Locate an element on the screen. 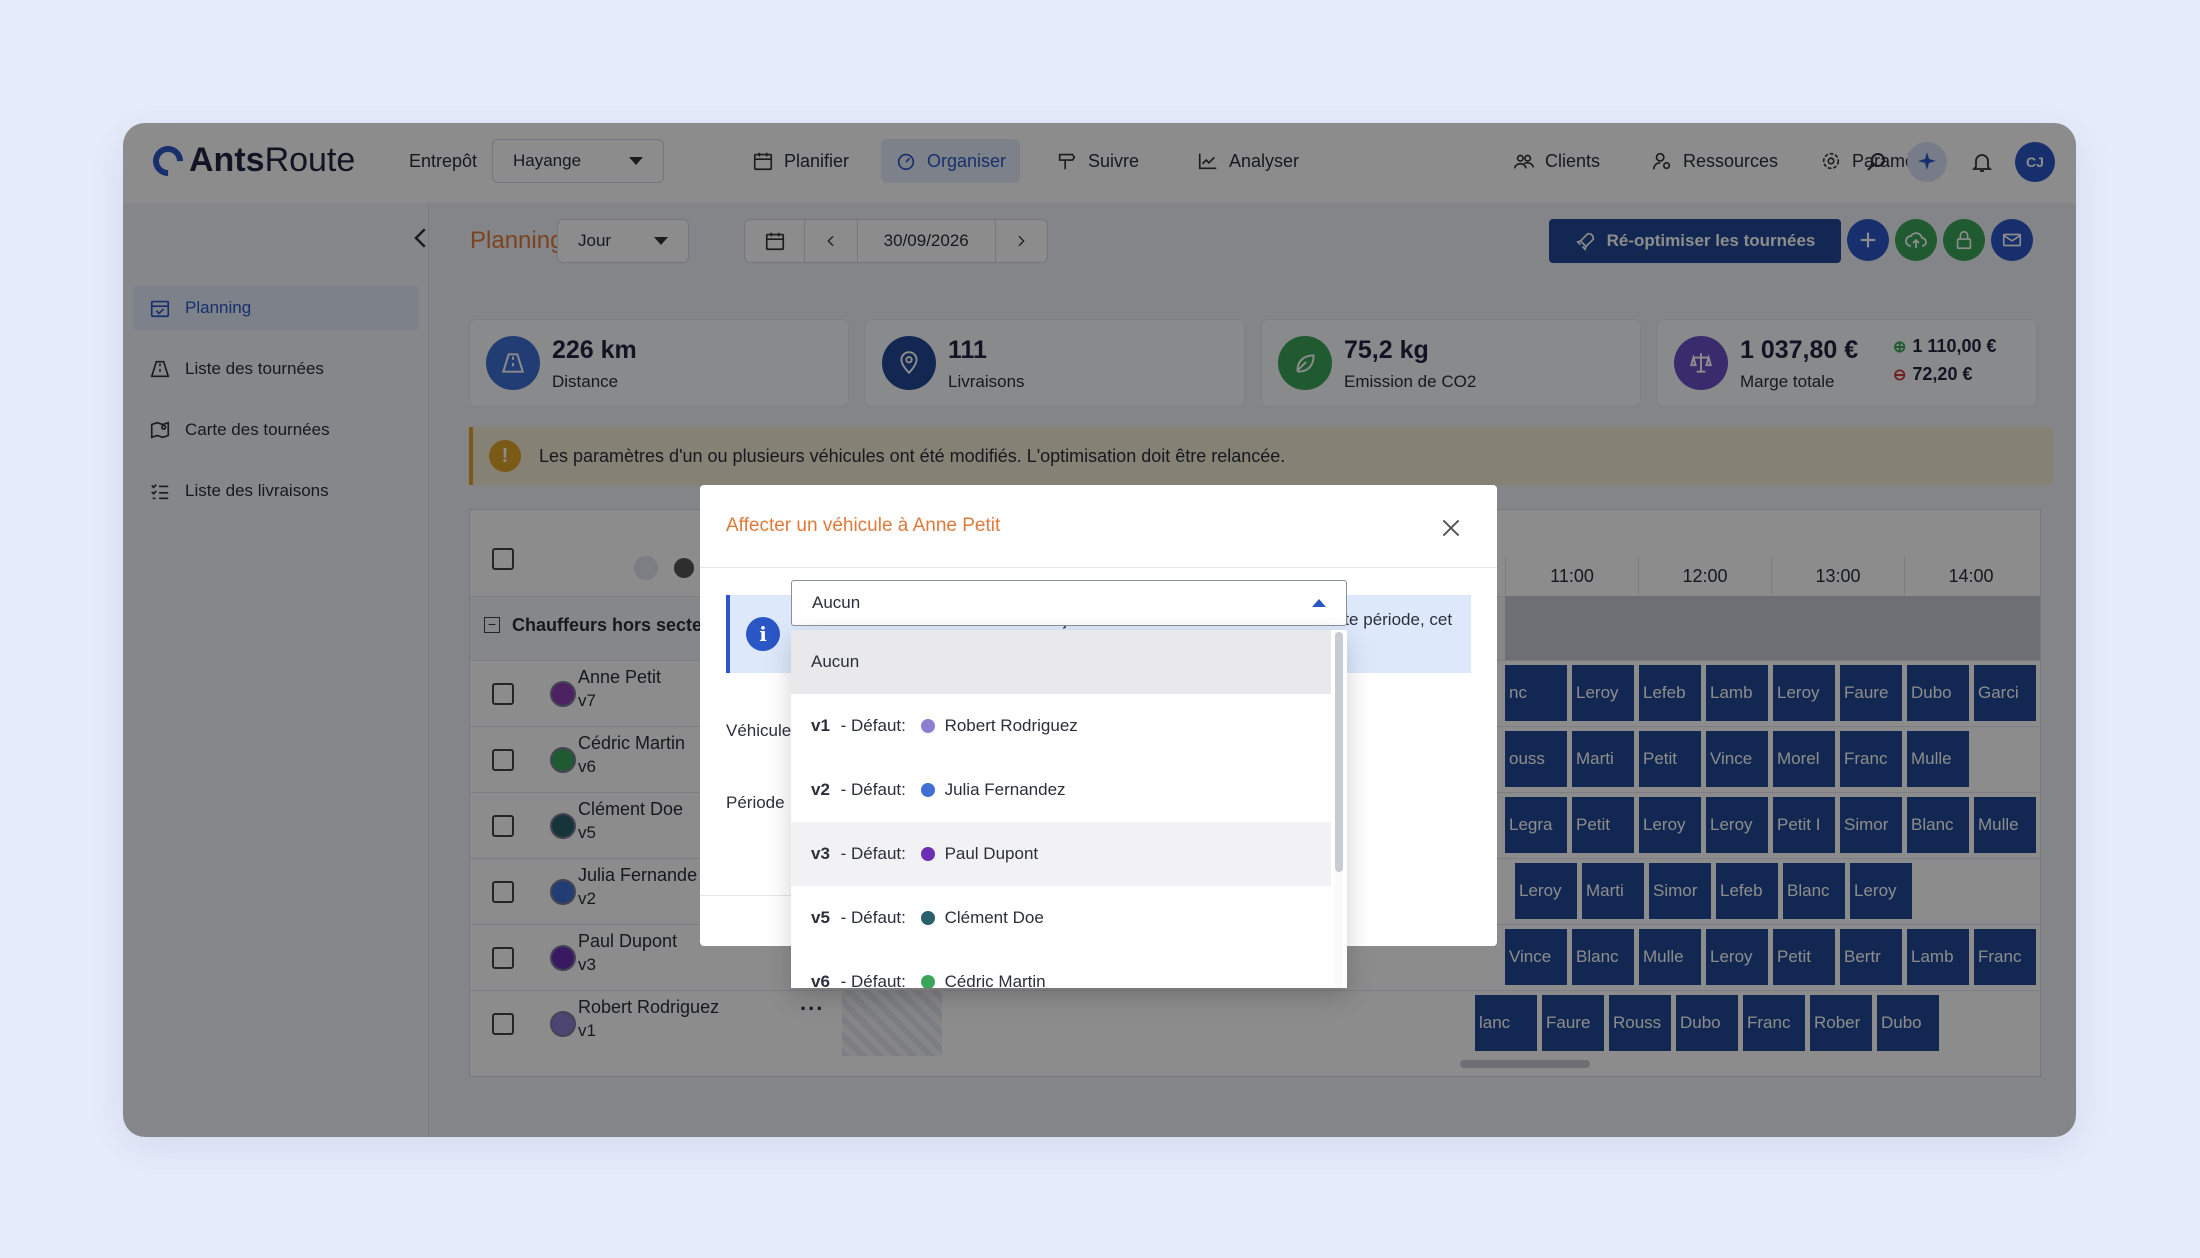 The height and width of the screenshot is (1258, 2200). option-code: v3 is located at coordinates (820, 853).